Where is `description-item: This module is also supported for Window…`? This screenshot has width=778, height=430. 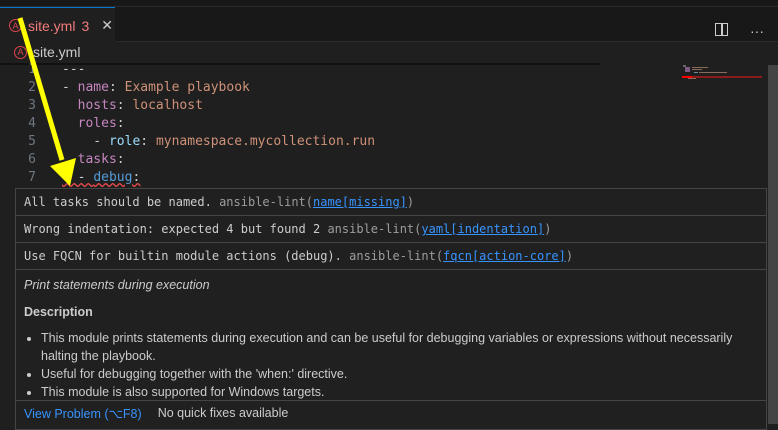 description-item: This module is also supported for Window… is located at coordinates (399, 392).